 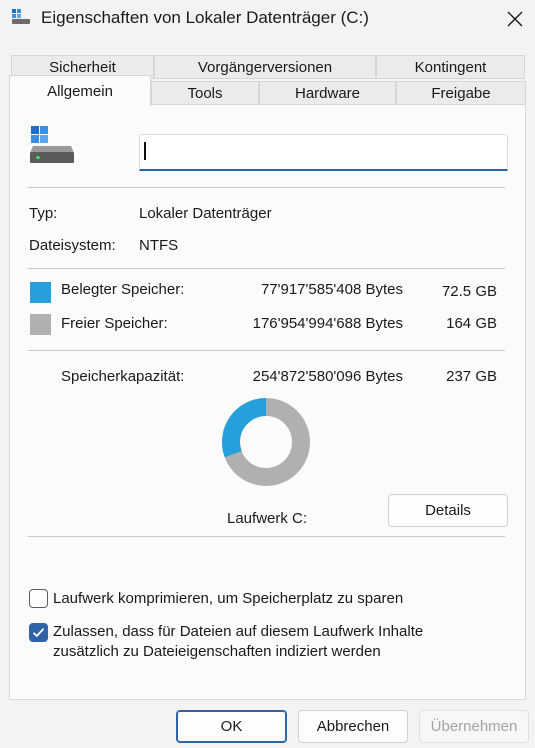 What do you see at coordinates (205, 213) in the screenshot?
I see `type-value: Lokaler Datenträger` at bounding box center [205, 213].